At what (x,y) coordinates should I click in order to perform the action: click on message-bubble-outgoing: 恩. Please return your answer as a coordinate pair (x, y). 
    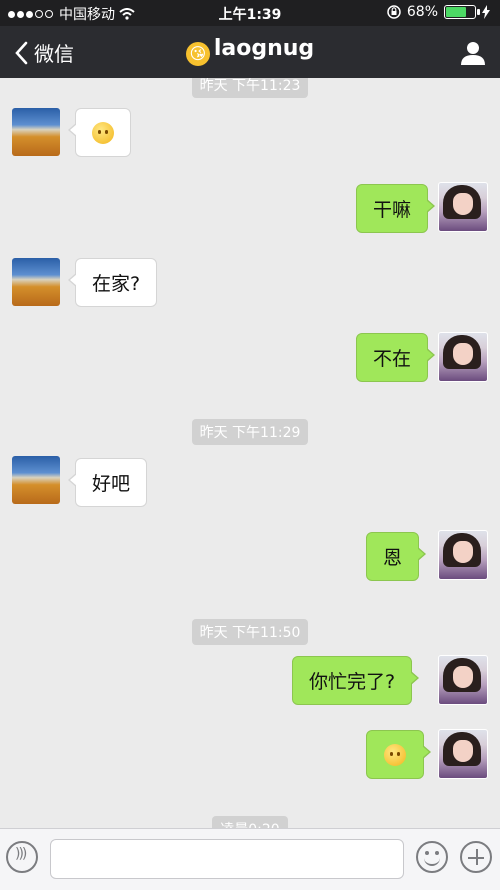
    Looking at the image, I should click on (396, 556).